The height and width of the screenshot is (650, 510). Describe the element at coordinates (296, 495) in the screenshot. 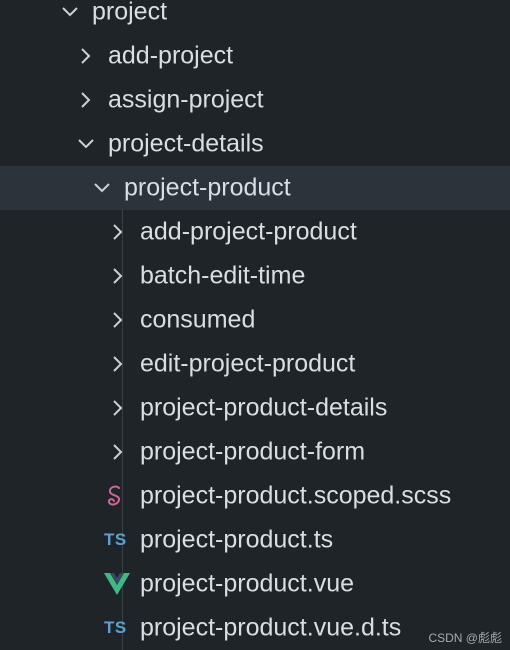

I see `tree-item-label: project-product.scoped.scss` at that location.